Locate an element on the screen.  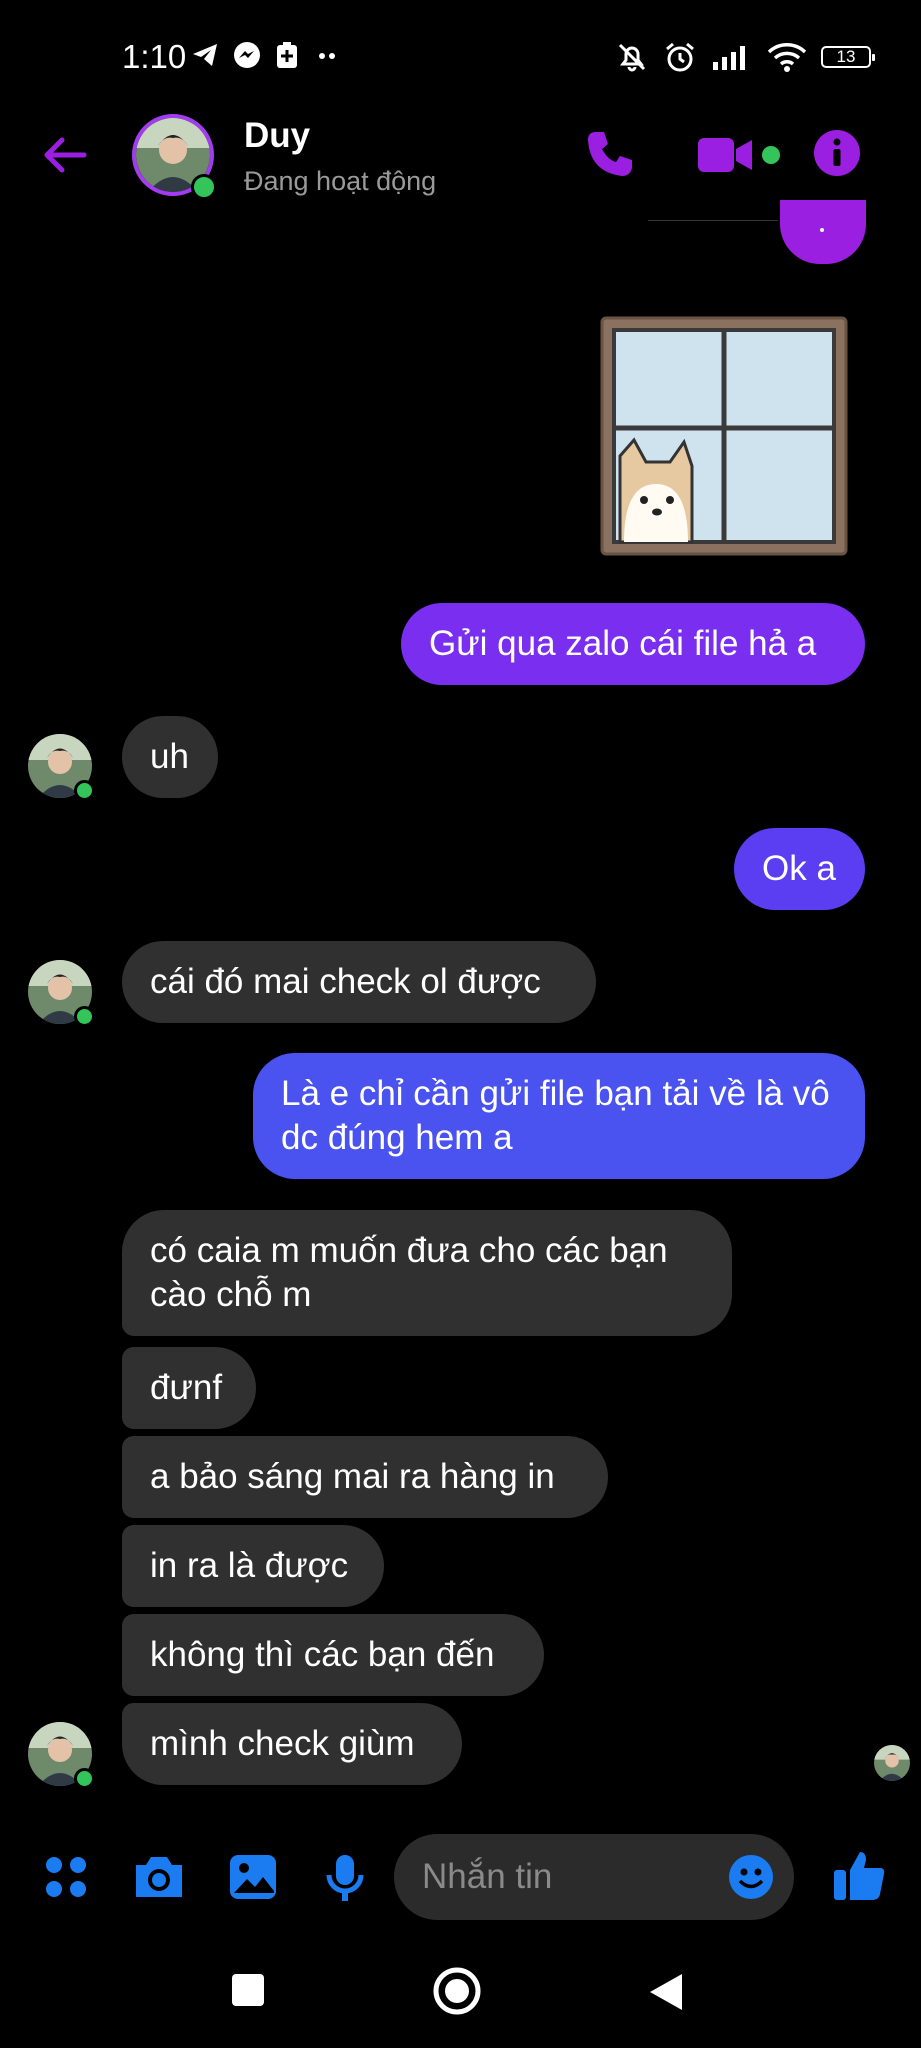
wifi-icon is located at coordinates (787, 57).